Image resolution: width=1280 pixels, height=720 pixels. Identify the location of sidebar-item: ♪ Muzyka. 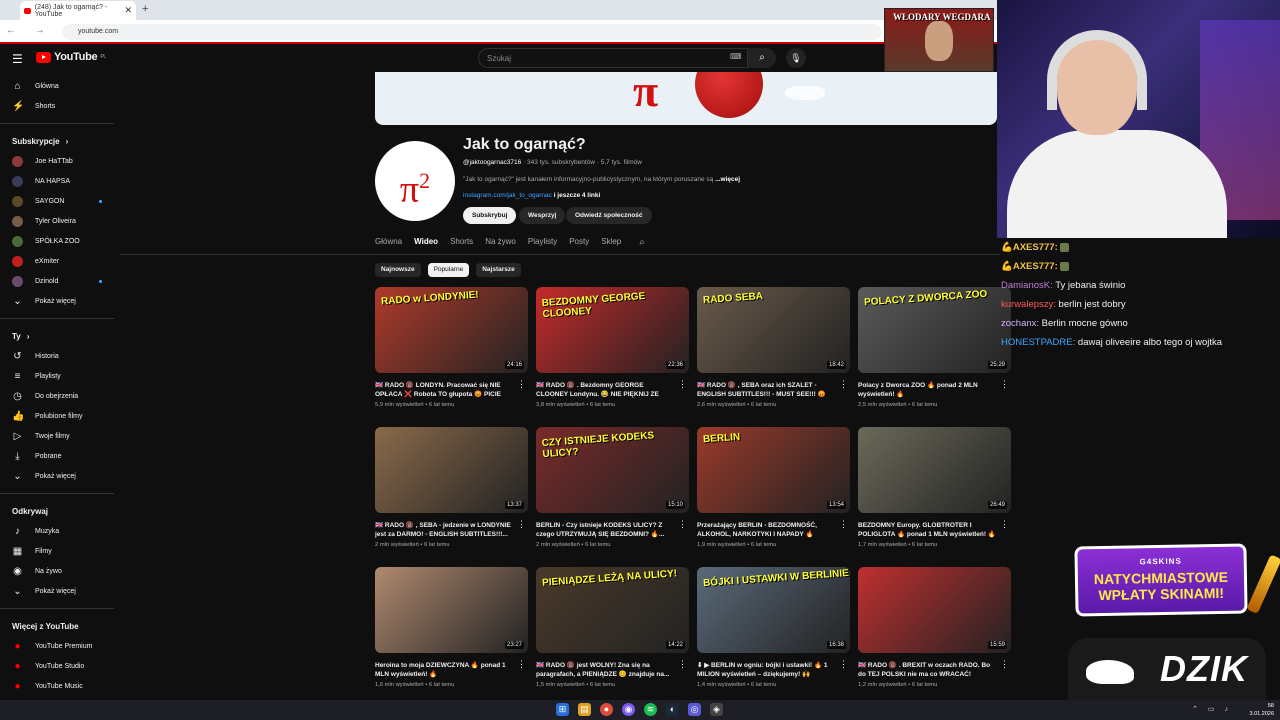
(60, 531).